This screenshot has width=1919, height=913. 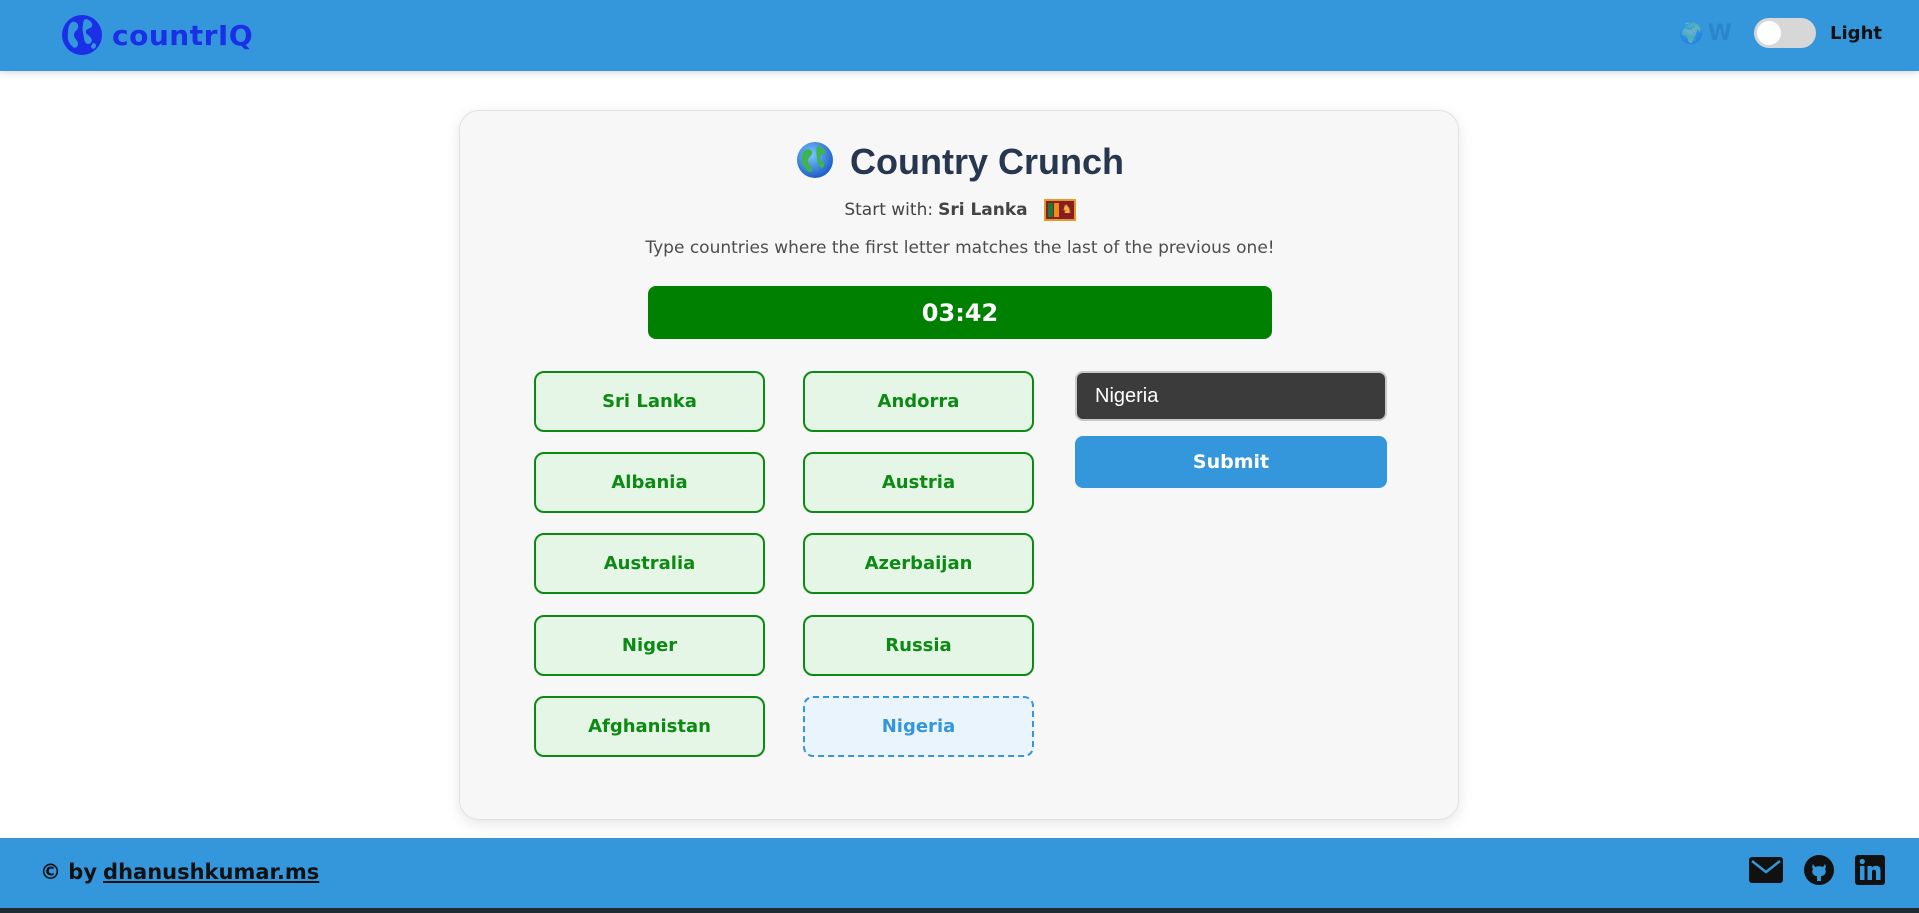 I want to click on submit-button: Submit, so click(x=1231, y=462).